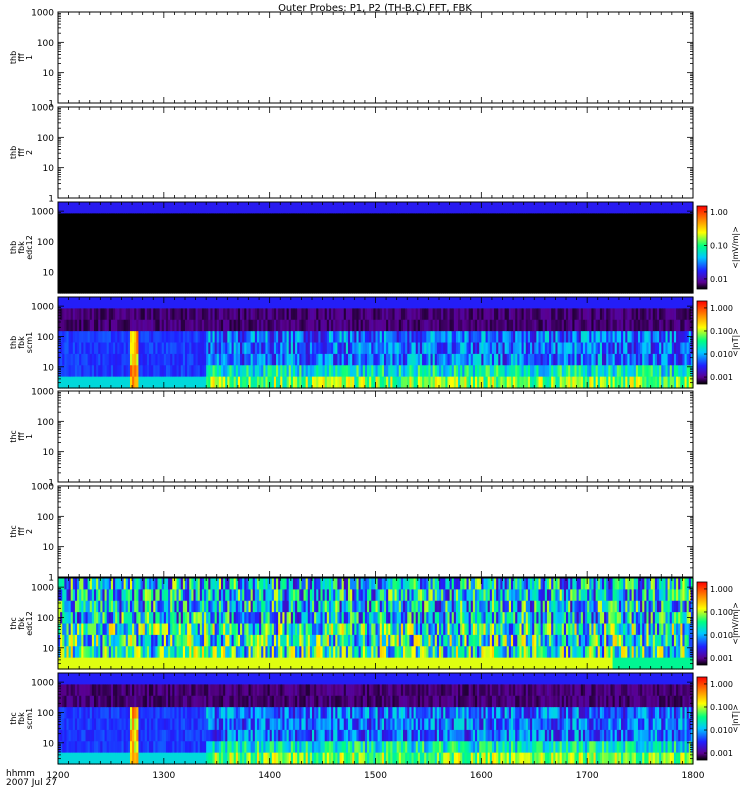 The width and height of the screenshot is (750, 800). I want to click on x-tick-label: 1700, so click(587, 776).